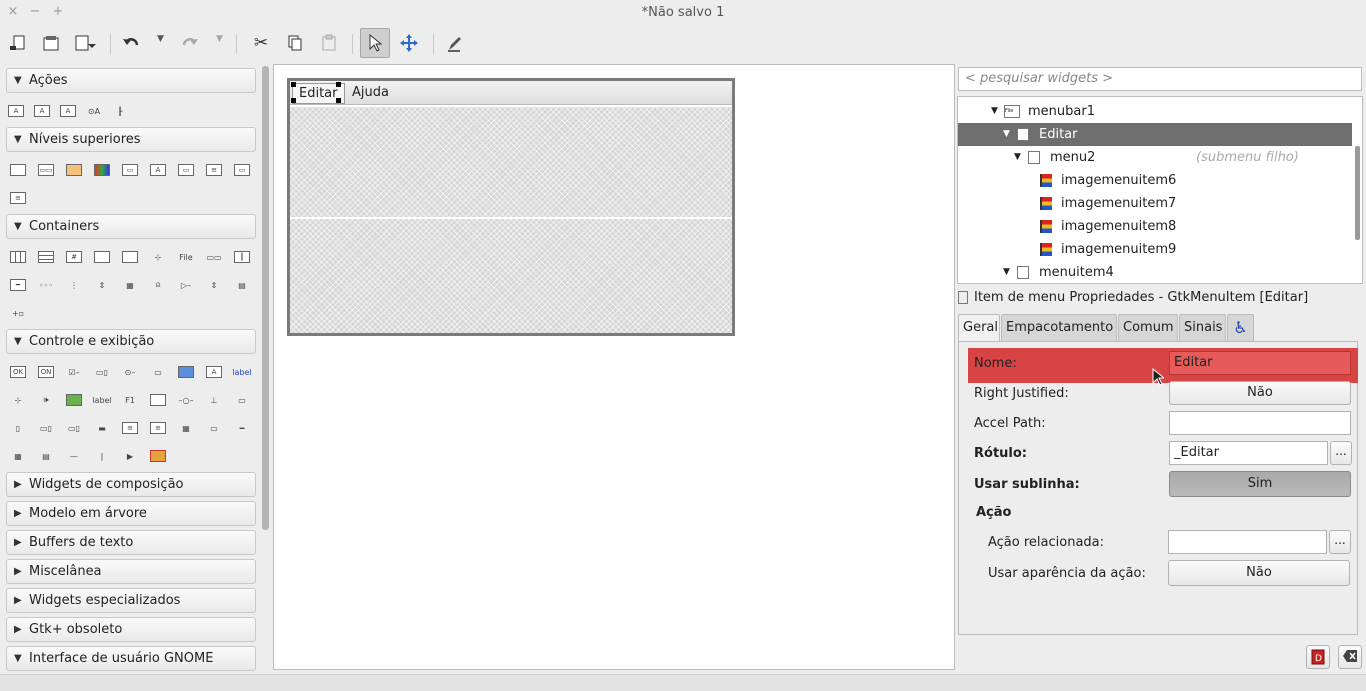 This screenshot has height=691, width=1366. Describe the element at coordinates (131, 484) in the screenshot. I see `palette-section-widgets-de-composicao: ▶ Widgets de composição` at that location.